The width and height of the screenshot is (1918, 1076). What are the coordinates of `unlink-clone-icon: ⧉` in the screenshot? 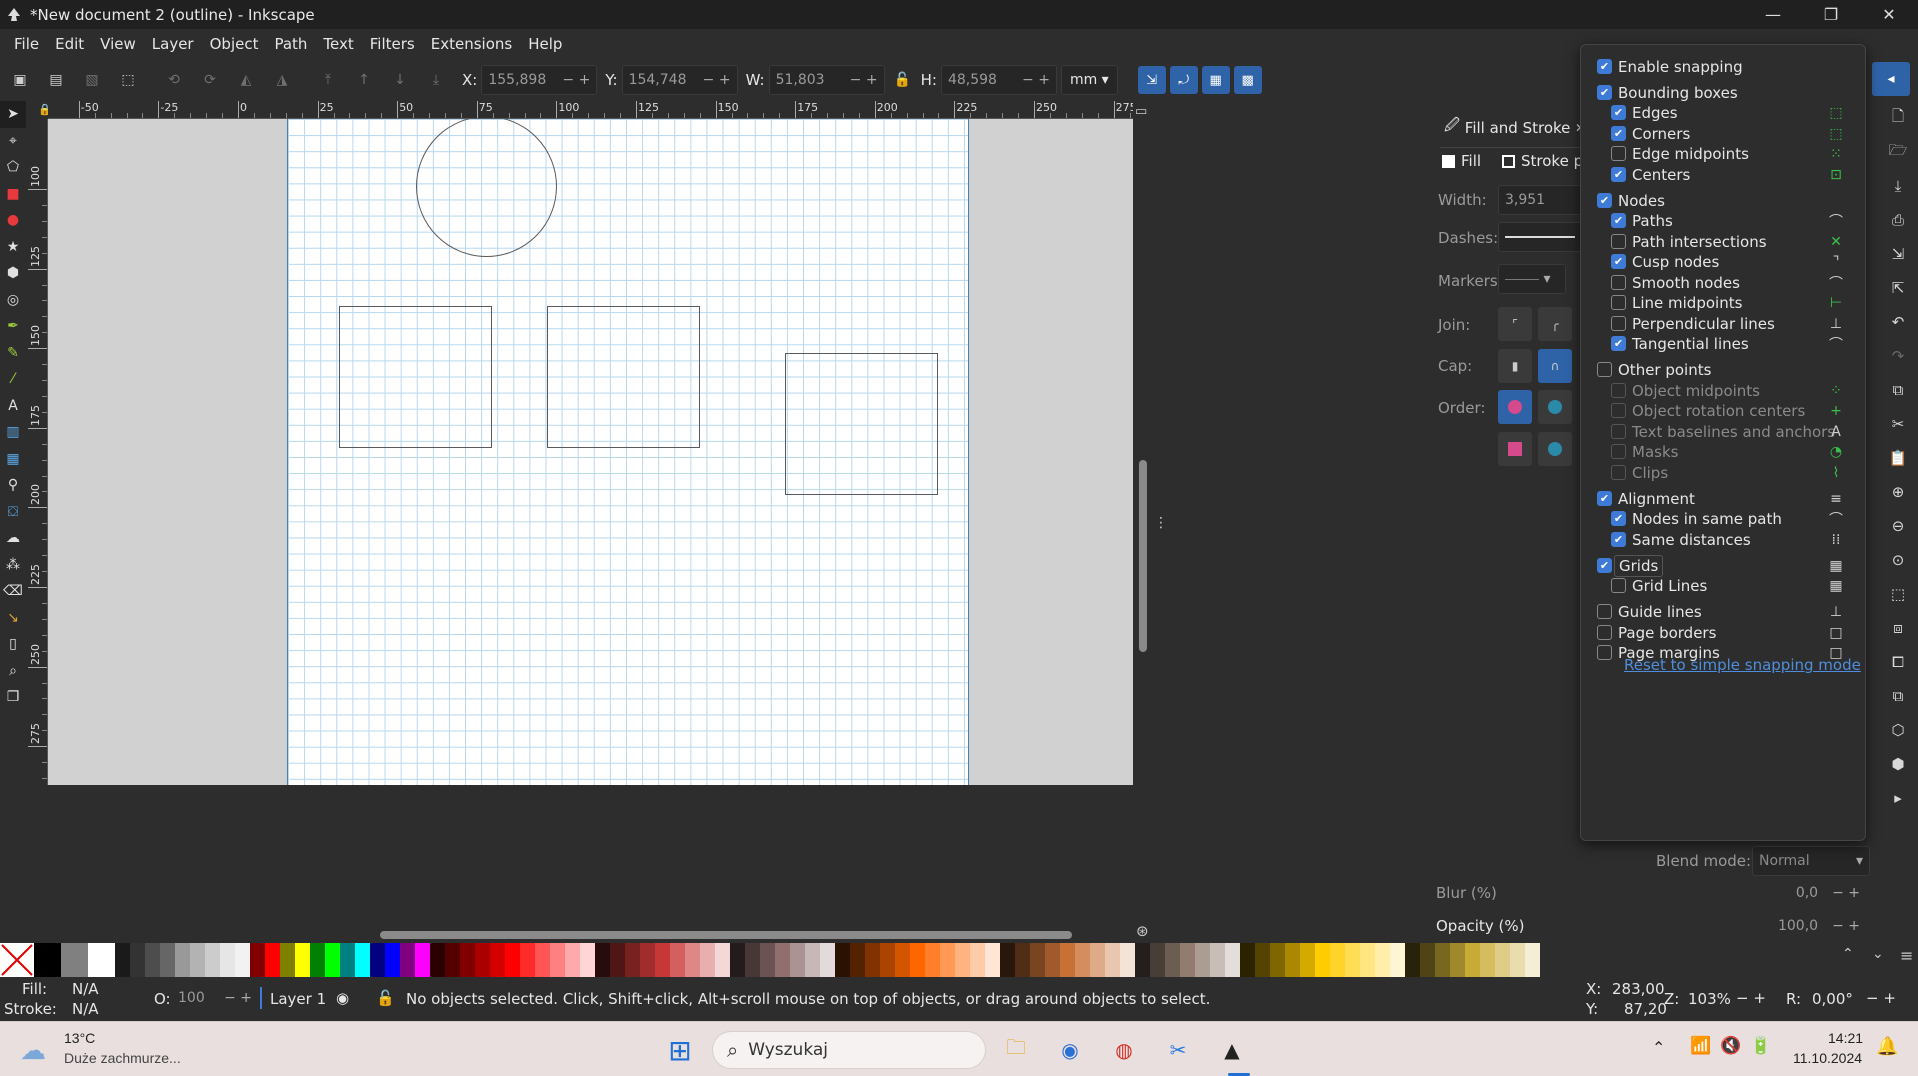 It's located at (1898, 696).